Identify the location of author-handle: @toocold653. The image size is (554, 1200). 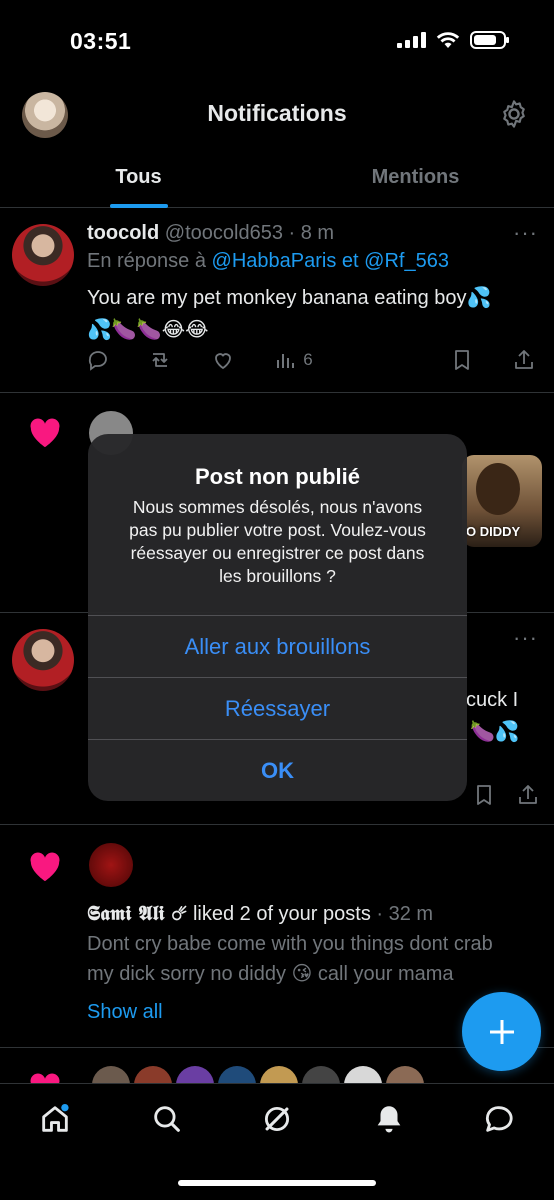
(223, 233).